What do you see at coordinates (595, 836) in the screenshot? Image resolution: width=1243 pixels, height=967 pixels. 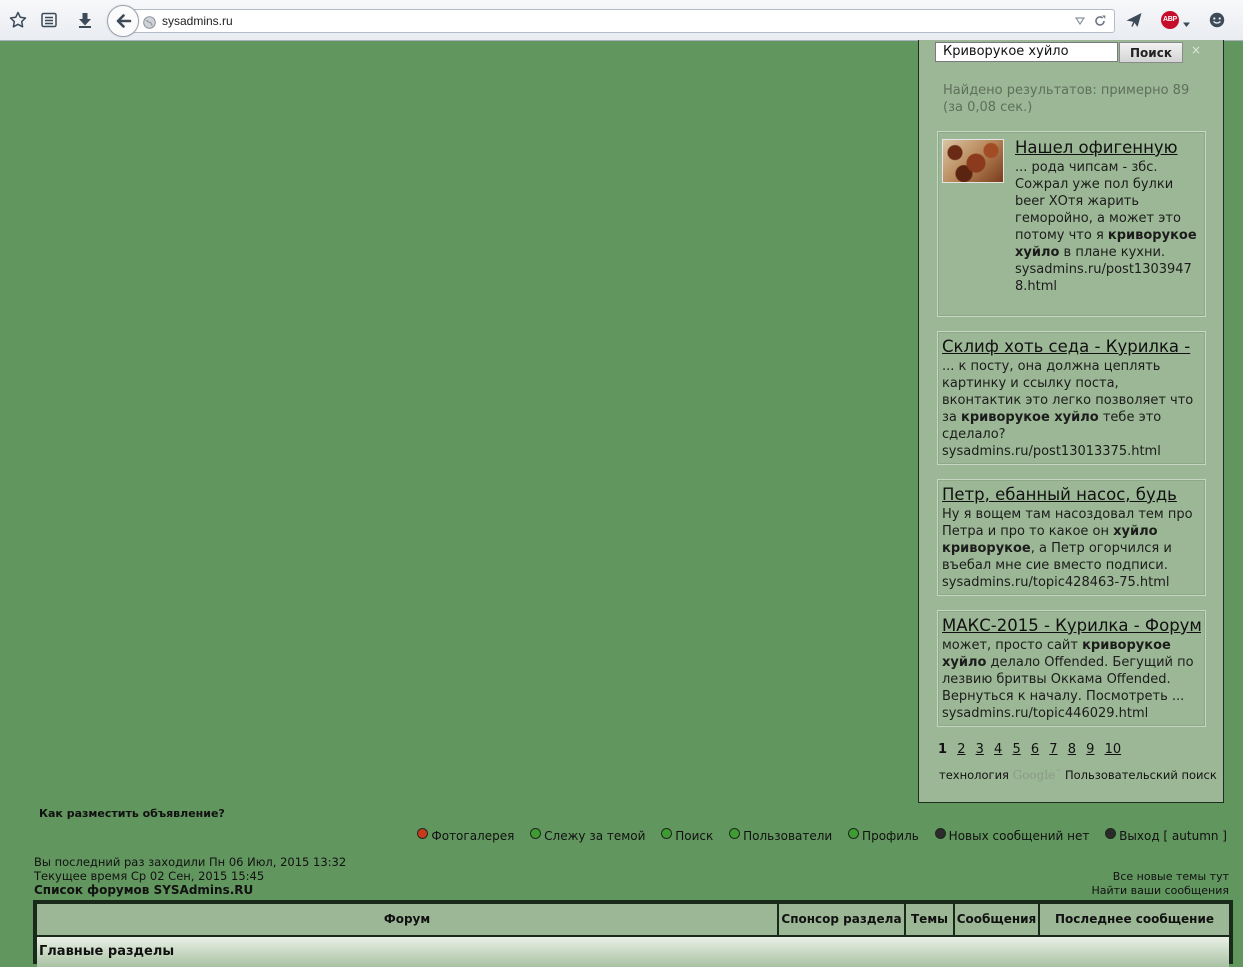 I see `menu-label: Слежу за темой` at bounding box center [595, 836].